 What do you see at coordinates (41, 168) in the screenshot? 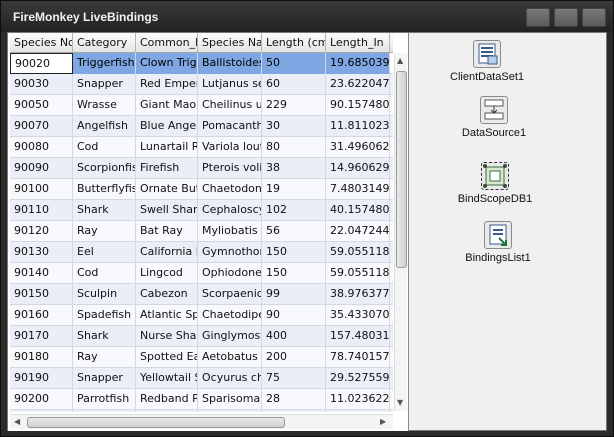
I see `table-cell: 90090` at bounding box center [41, 168].